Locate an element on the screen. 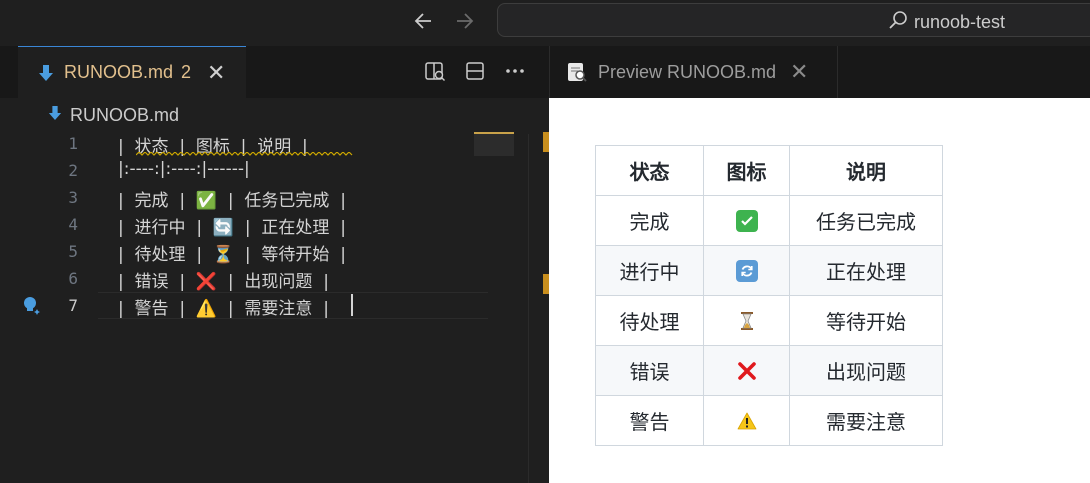 This screenshot has height=483, width=1090. table-row: 错误 出现问题 is located at coordinates (769, 370).